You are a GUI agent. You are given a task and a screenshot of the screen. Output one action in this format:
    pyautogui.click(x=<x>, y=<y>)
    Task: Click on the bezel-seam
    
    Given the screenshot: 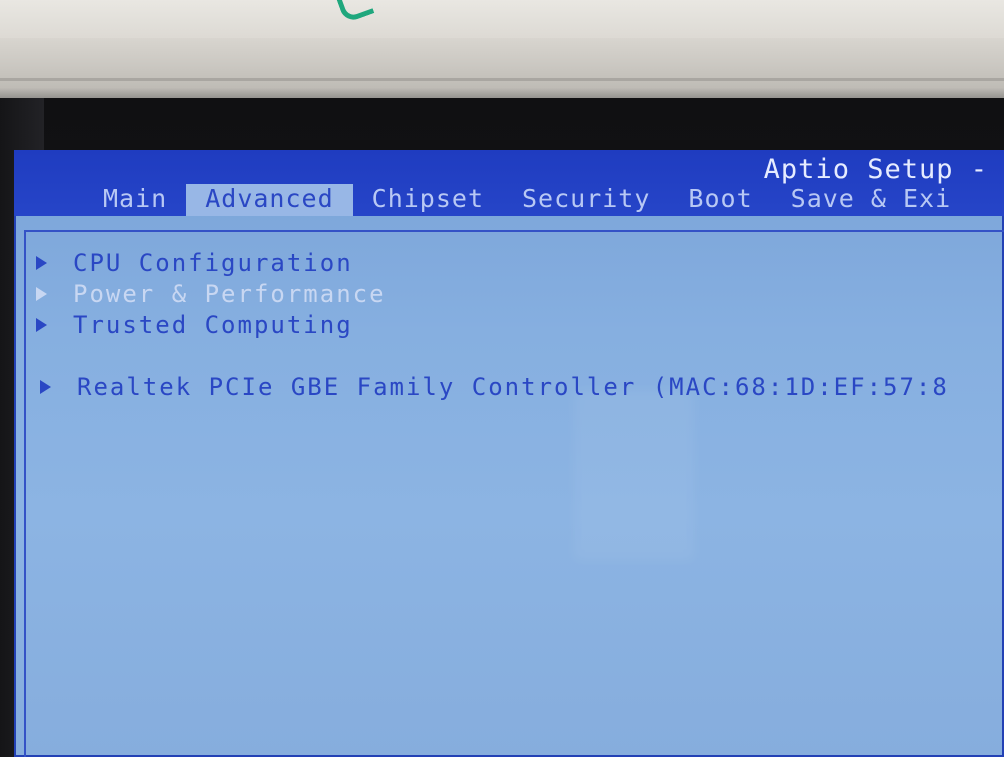 What is the action you would take?
    pyautogui.click(x=502, y=79)
    